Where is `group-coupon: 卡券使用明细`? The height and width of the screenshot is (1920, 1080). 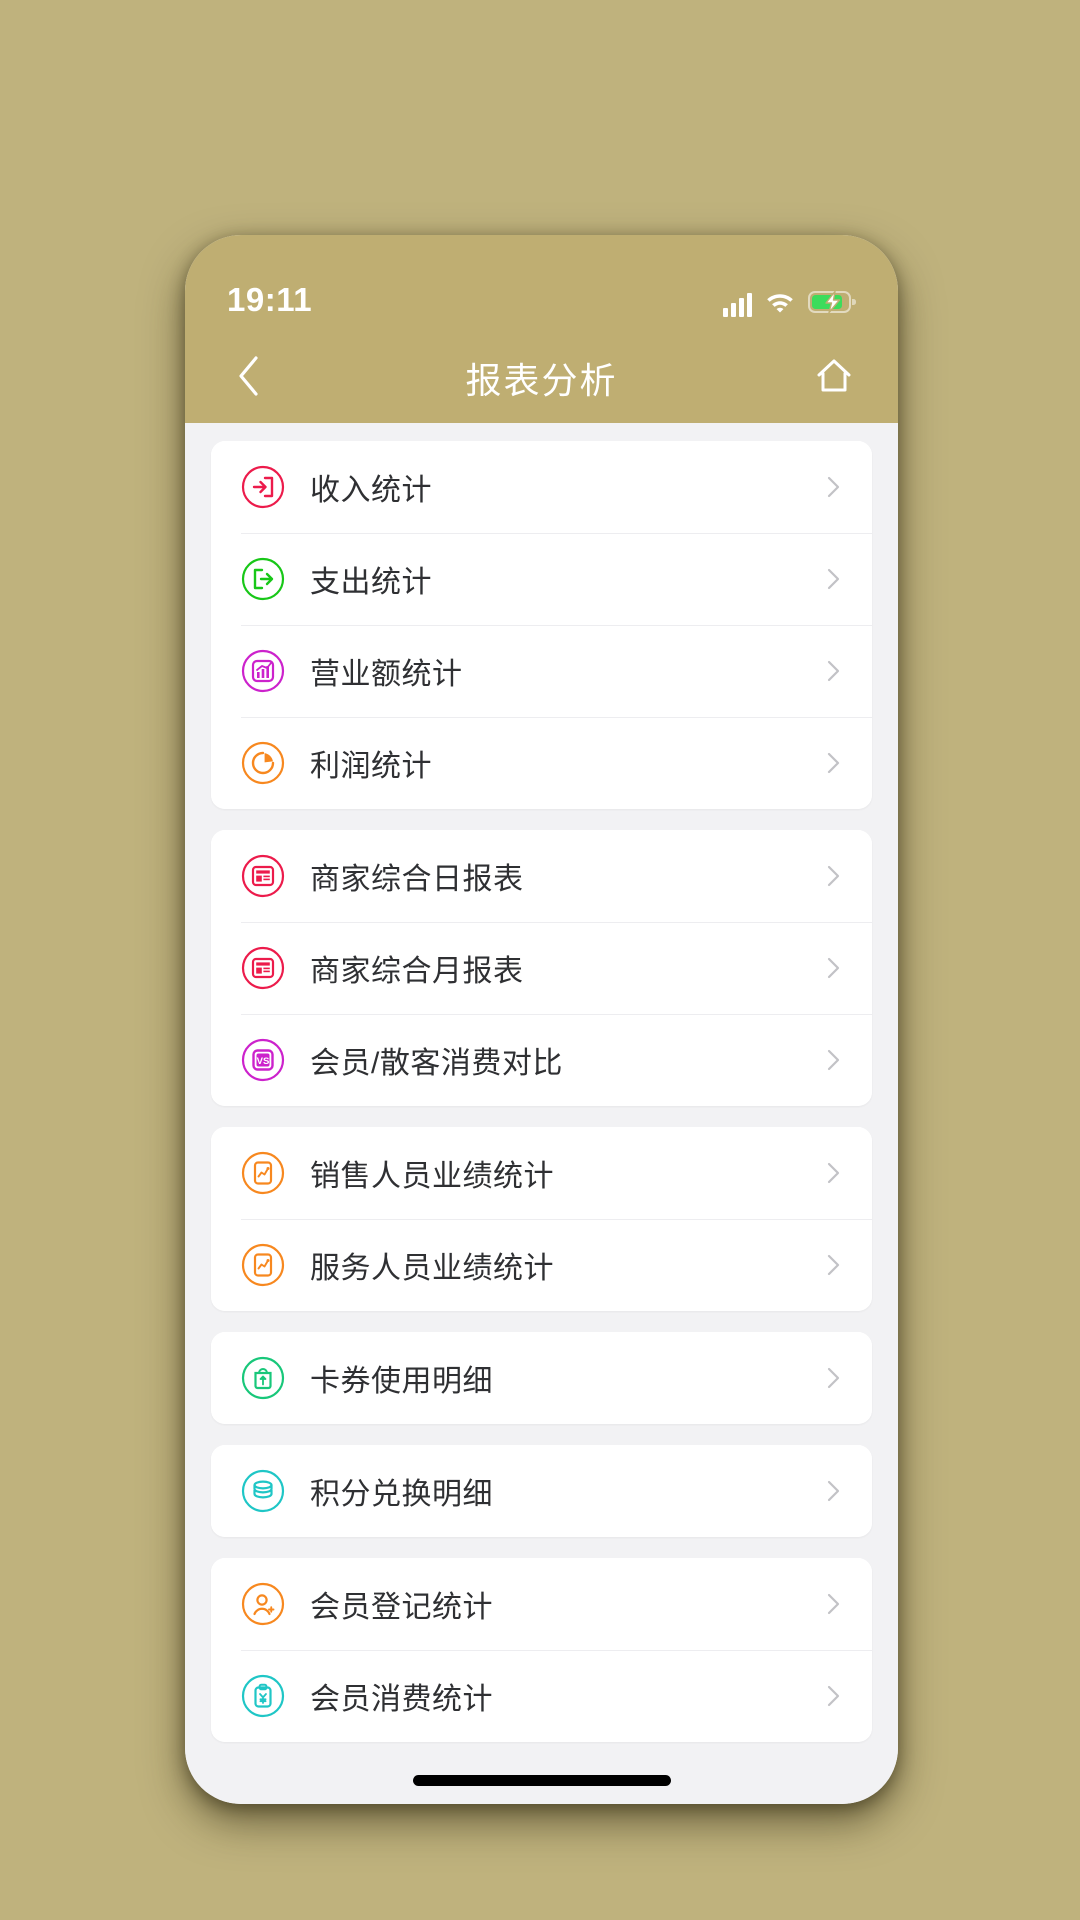
group-coupon: 卡券使用明细 is located at coordinates (541, 1378).